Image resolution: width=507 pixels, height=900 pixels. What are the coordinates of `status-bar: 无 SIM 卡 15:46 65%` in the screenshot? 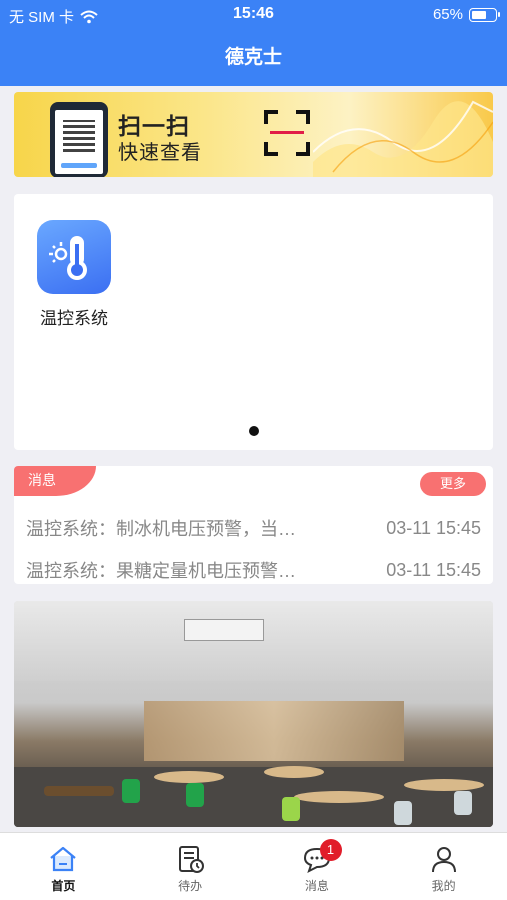 It's located at (253, 15).